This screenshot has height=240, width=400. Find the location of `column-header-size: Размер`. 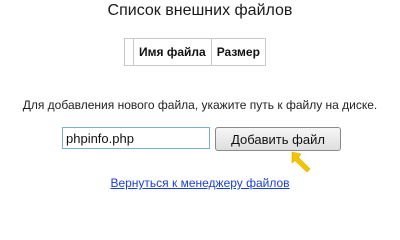

column-header-size: Размер is located at coordinates (238, 52).